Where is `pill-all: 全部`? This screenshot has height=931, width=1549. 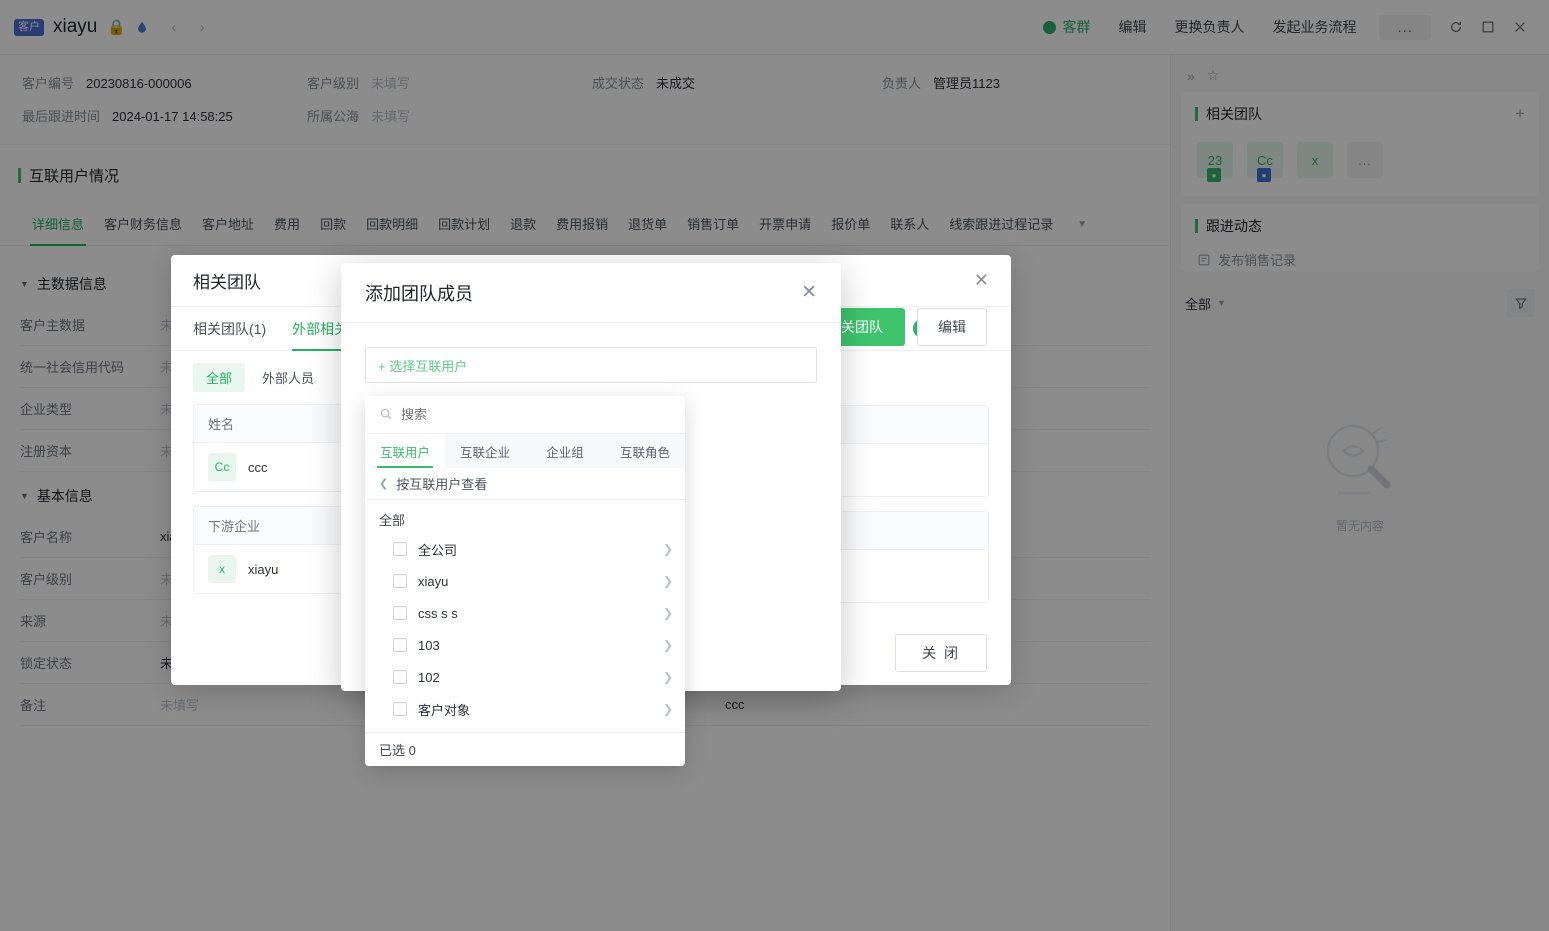
pill-all: 全部 is located at coordinates (219, 377).